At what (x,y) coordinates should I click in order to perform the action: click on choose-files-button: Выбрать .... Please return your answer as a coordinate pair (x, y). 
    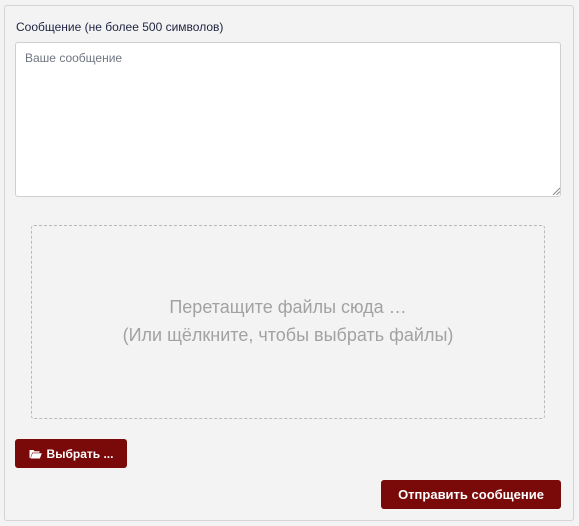
    Looking at the image, I should click on (71, 453).